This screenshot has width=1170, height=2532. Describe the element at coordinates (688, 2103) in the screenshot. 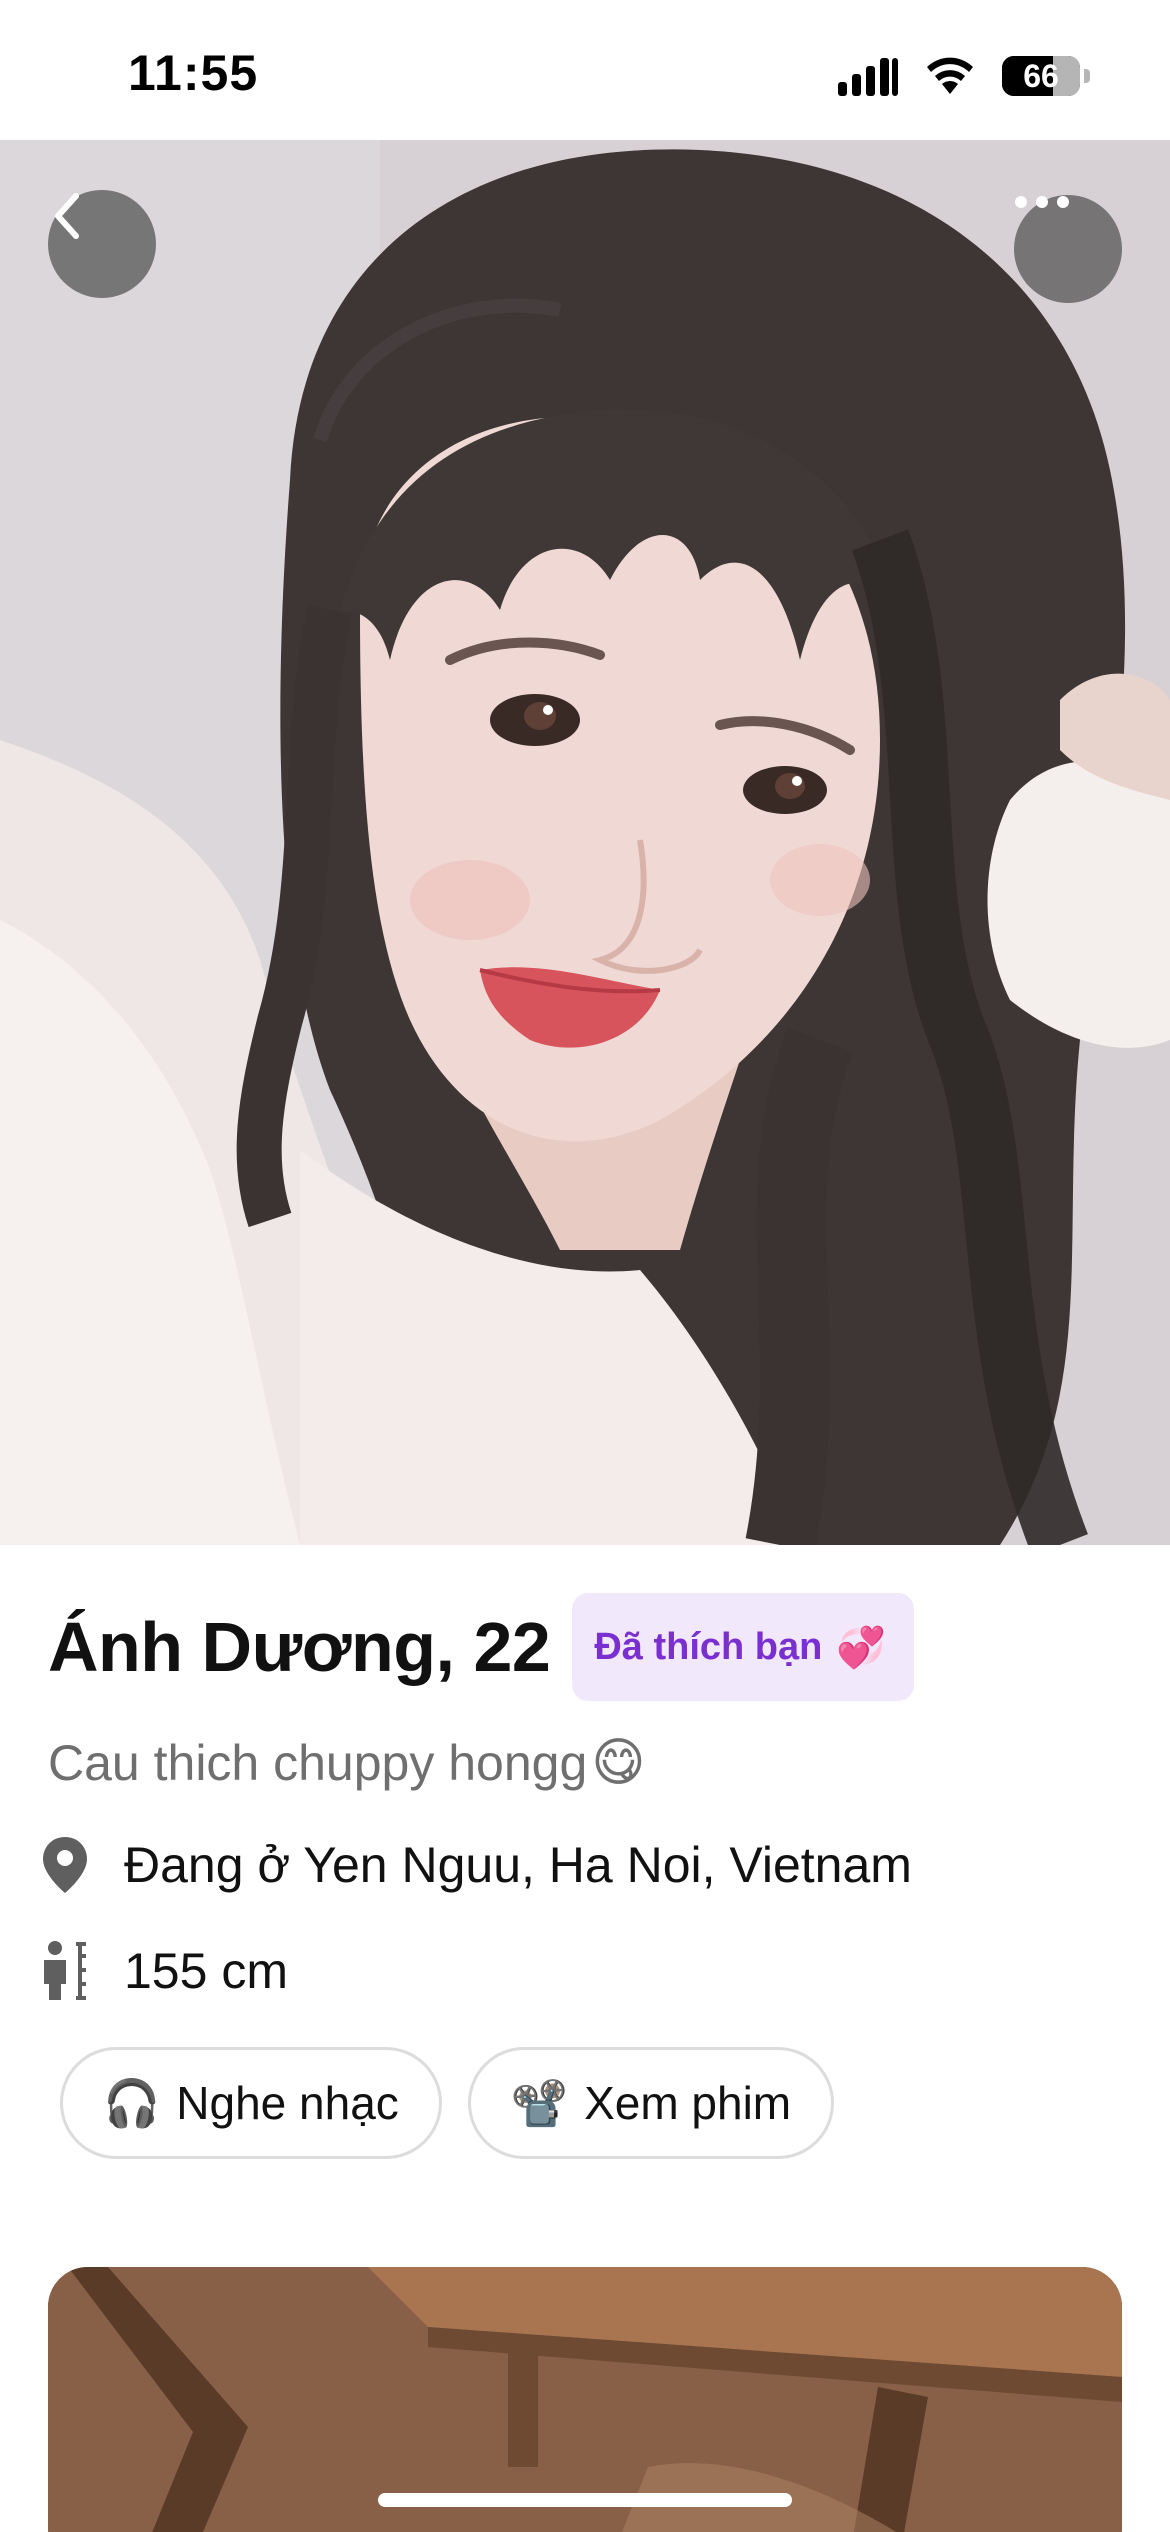

I see `interest-label: Xem phim` at that location.